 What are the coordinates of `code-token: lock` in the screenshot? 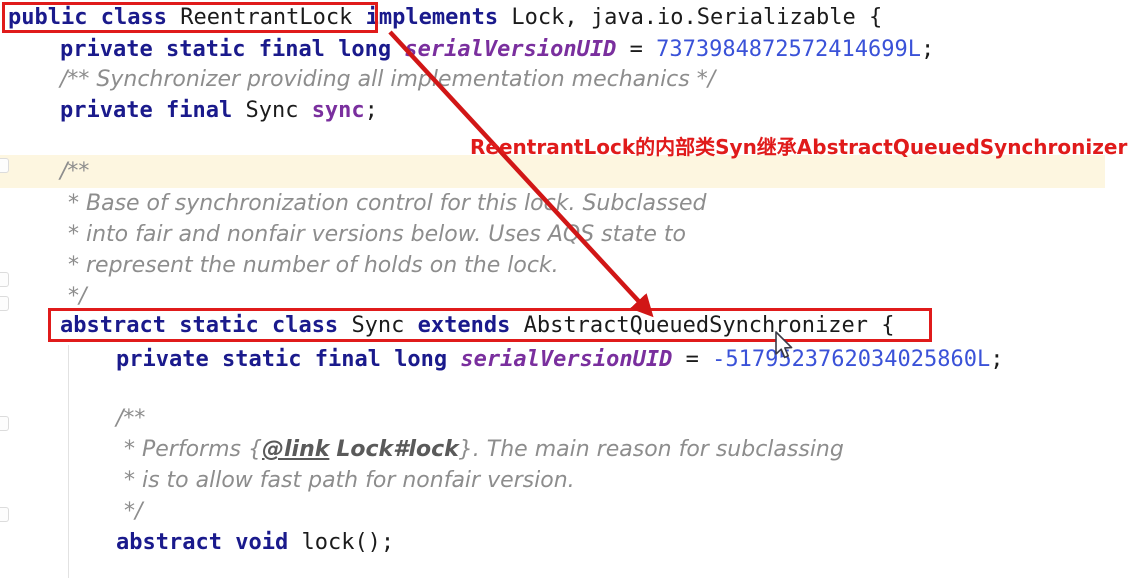 It's located at (328, 542).